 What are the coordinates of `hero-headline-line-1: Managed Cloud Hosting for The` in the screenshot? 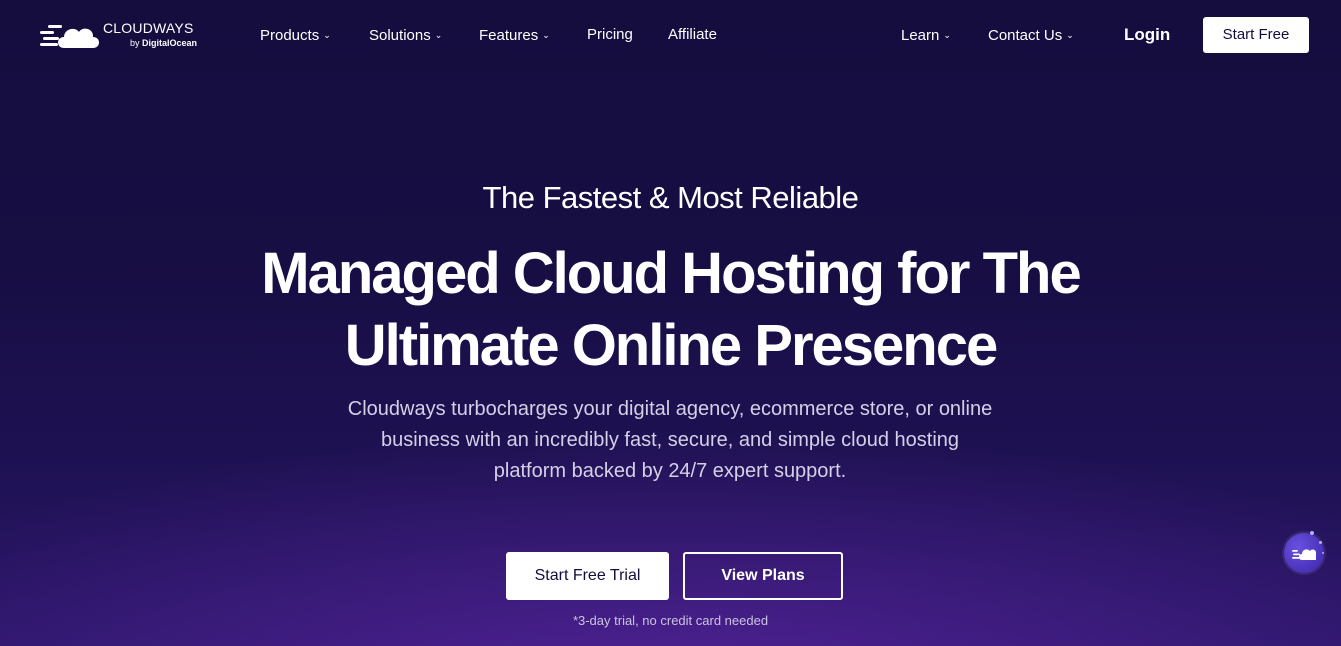 It's located at (671, 273).